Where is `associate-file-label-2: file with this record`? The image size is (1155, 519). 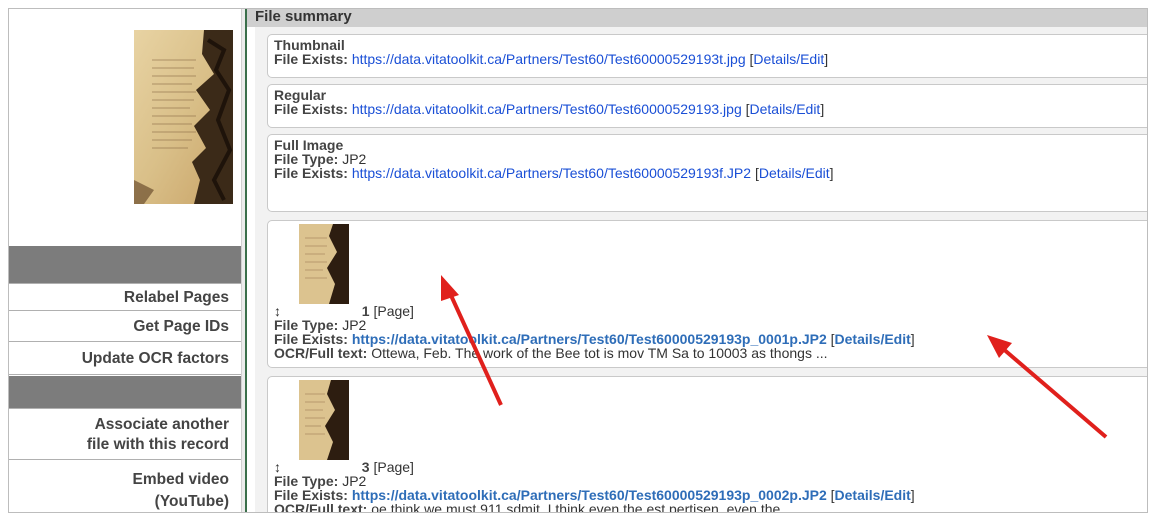 associate-file-label-2: file with this record is located at coordinates (157, 444).